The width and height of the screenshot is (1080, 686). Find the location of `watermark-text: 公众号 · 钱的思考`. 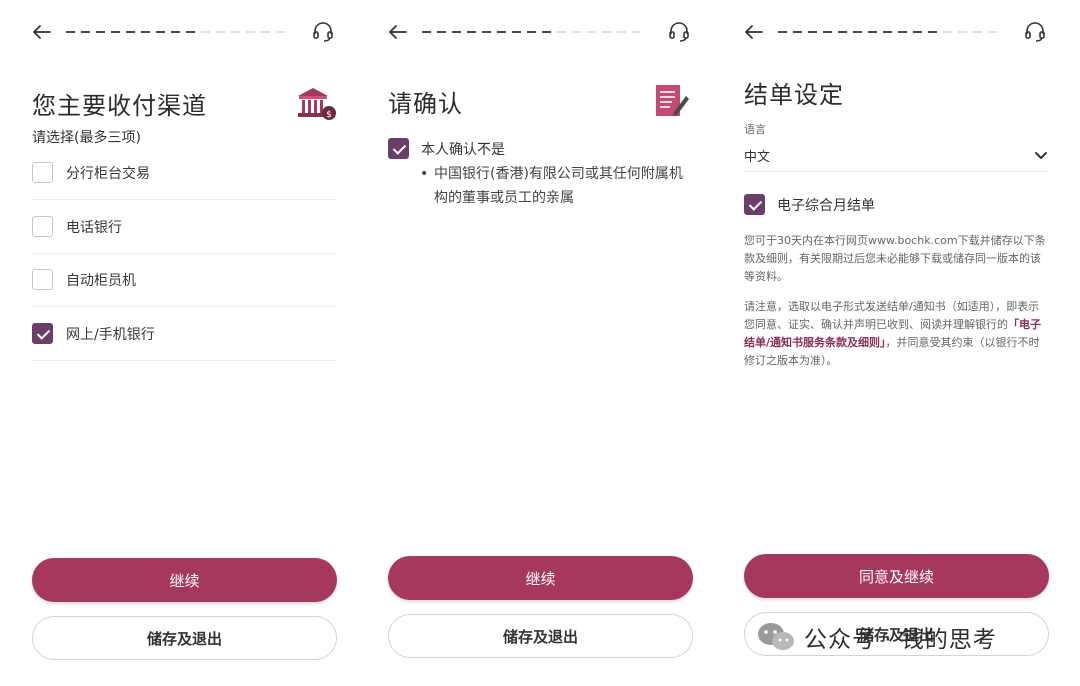

watermark-text: 公众号 · 钱的思考 is located at coordinates (900, 640).